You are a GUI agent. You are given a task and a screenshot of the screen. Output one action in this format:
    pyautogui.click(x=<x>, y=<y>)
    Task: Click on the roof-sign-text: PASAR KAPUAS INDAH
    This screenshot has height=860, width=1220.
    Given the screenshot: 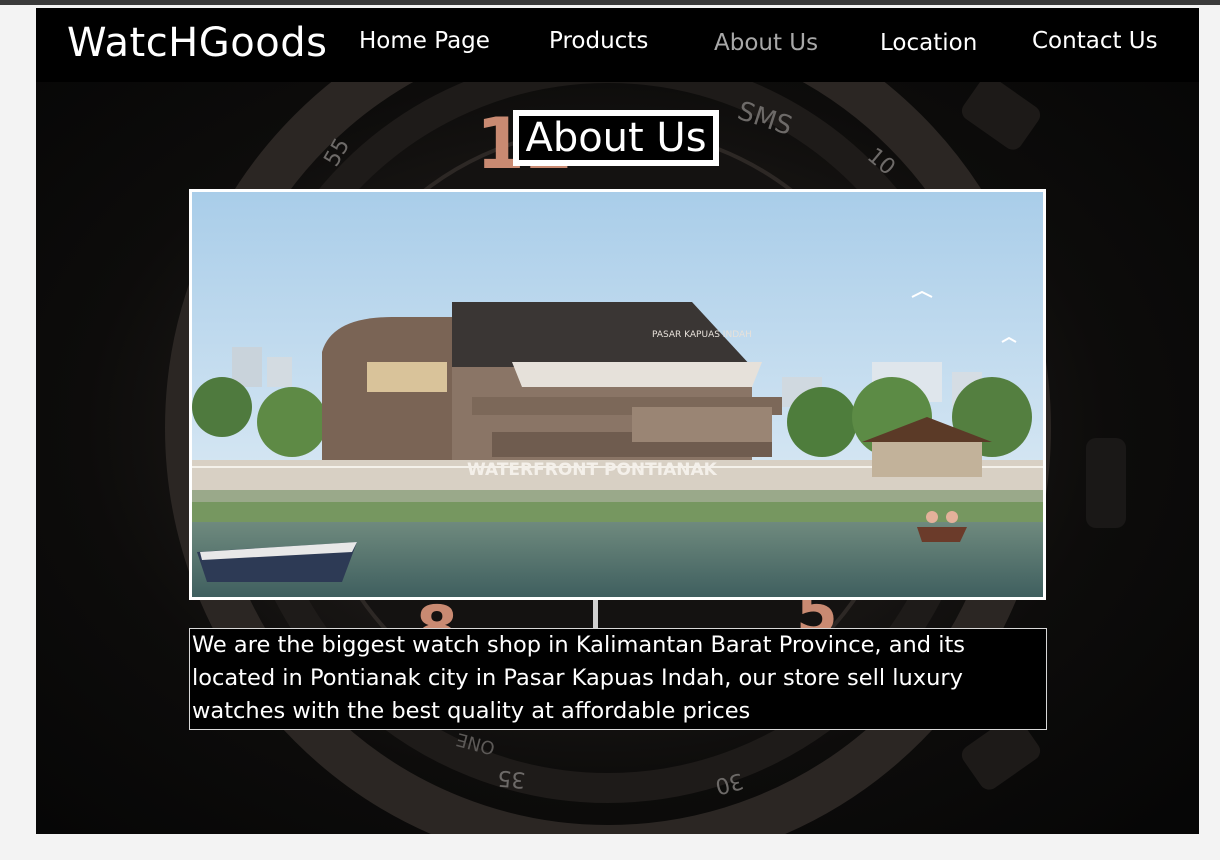 What is the action you would take?
    pyautogui.click(x=702, y=335)
    